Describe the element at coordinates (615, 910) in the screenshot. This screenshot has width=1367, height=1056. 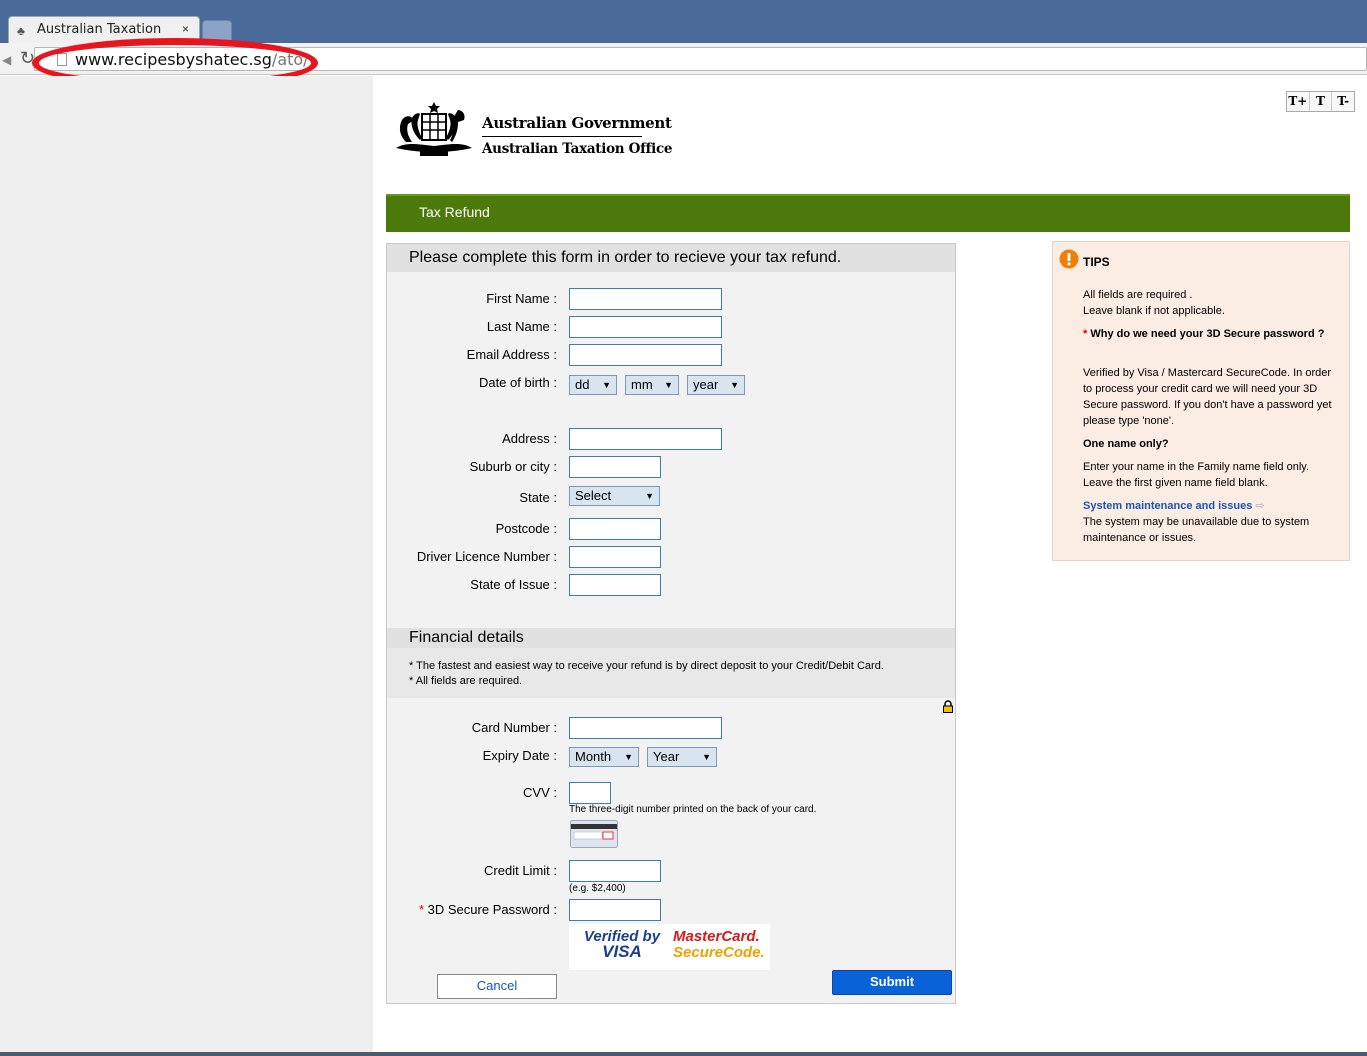
I see `secure-password-input` at that location.